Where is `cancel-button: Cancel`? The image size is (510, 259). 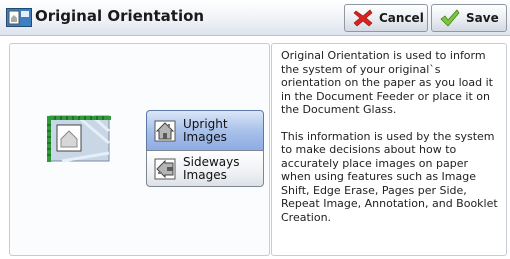
cancel-button: Cancel is located at coordinates (386, 18).